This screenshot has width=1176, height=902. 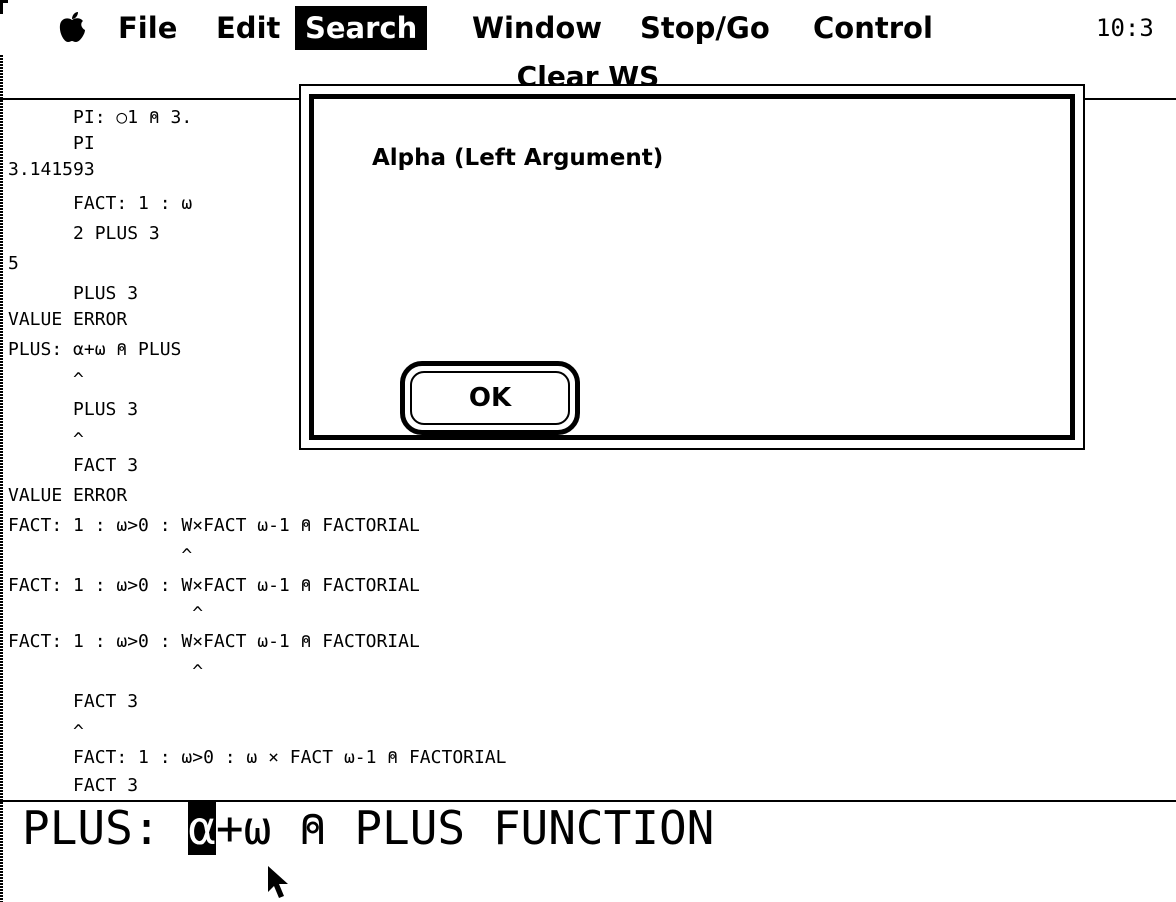 I want to click on session-line: 3.141593, so click(x=51, y=169).